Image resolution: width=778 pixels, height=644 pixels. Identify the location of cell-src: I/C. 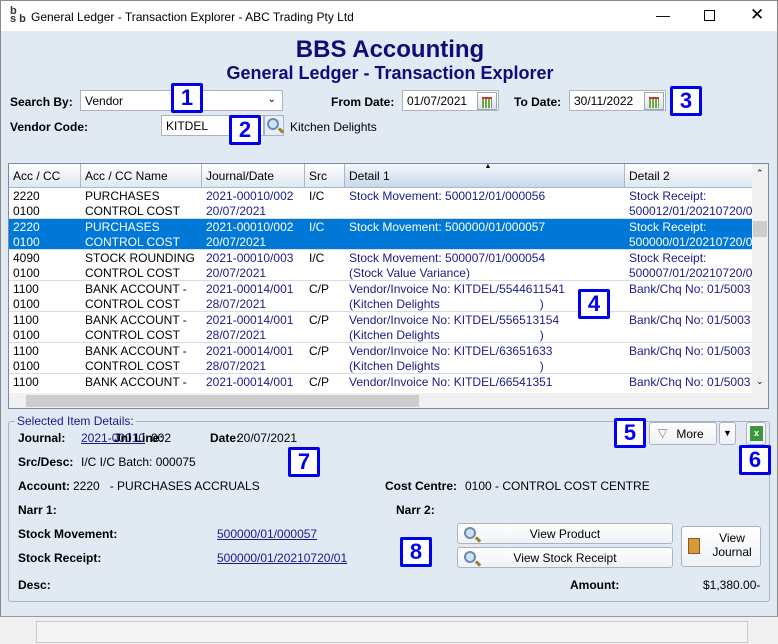
(317, 227).